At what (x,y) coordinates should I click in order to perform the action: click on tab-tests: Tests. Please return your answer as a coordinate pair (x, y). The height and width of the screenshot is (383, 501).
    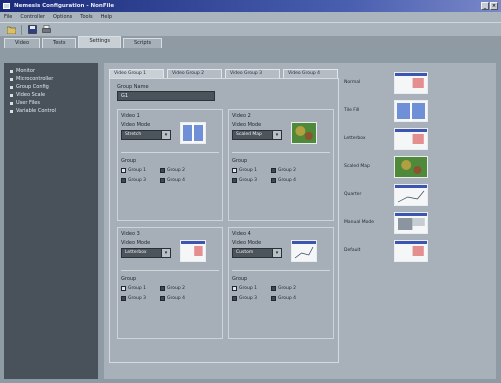
    Looking at the image, I should click on (59, 43).